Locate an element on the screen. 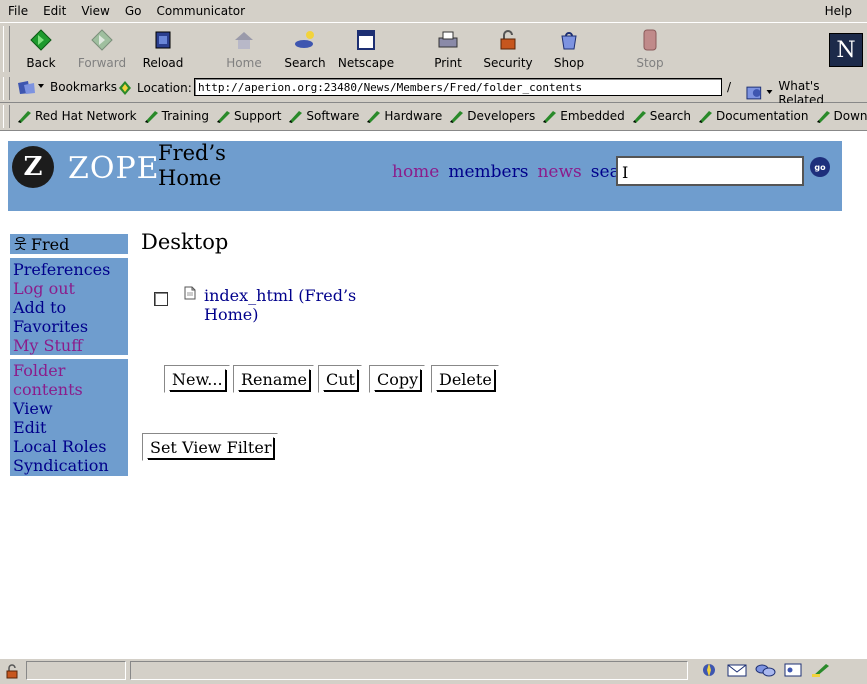 Image resolution: width=867 pixels, height=684 pixels. stop-button: Stop is located at coordinates (650, 48).